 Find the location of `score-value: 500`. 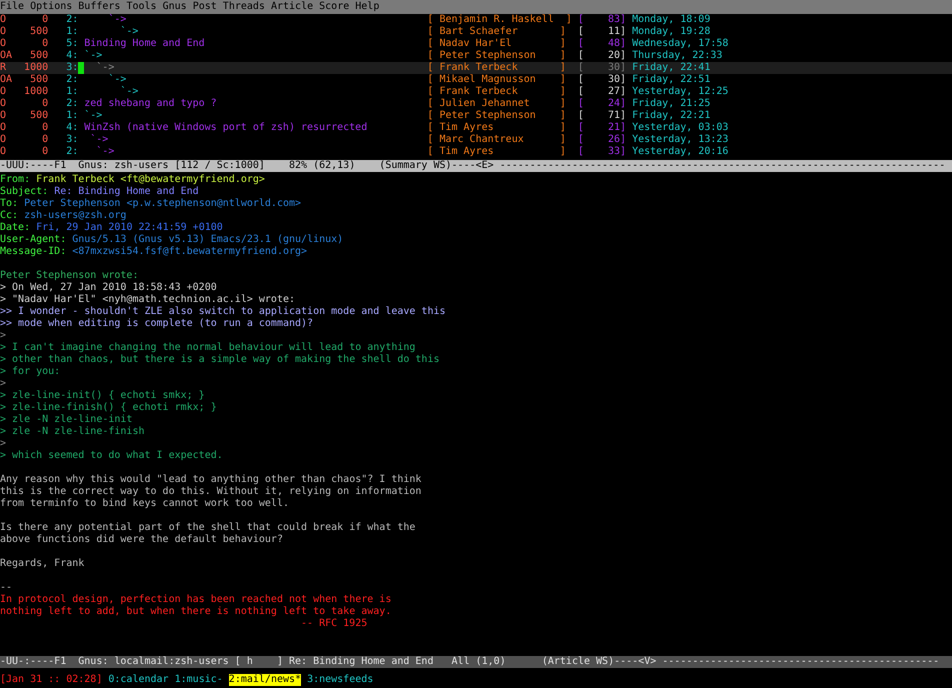

score-value: 500 is located at coordinates (38, 32).